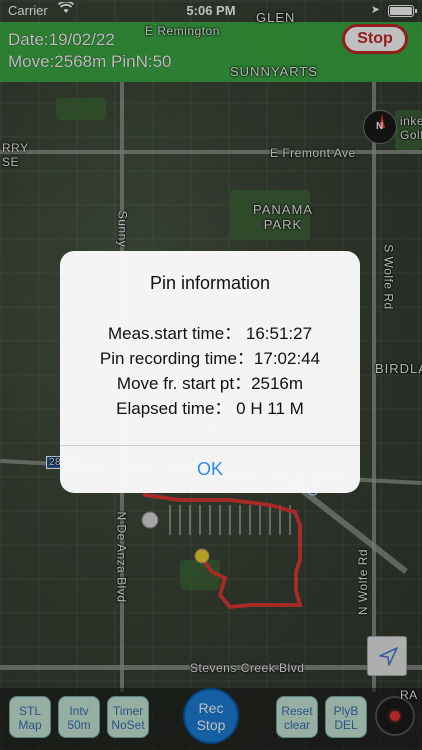  Describe the element at coordinates (210, 469) in the screenshot. I see `ok-button: OK` at that location.